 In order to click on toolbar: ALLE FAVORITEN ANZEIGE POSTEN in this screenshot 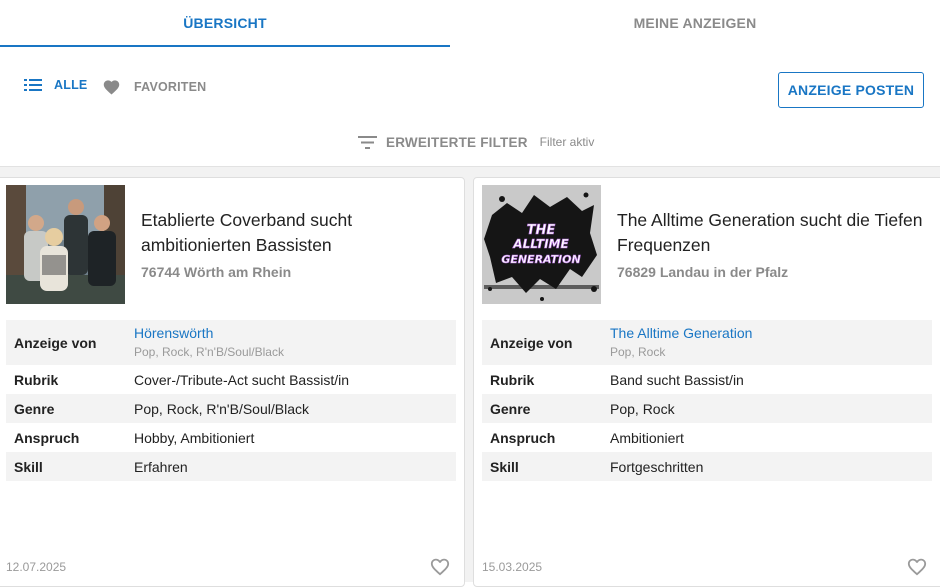, I will do `click(470, 90)`.